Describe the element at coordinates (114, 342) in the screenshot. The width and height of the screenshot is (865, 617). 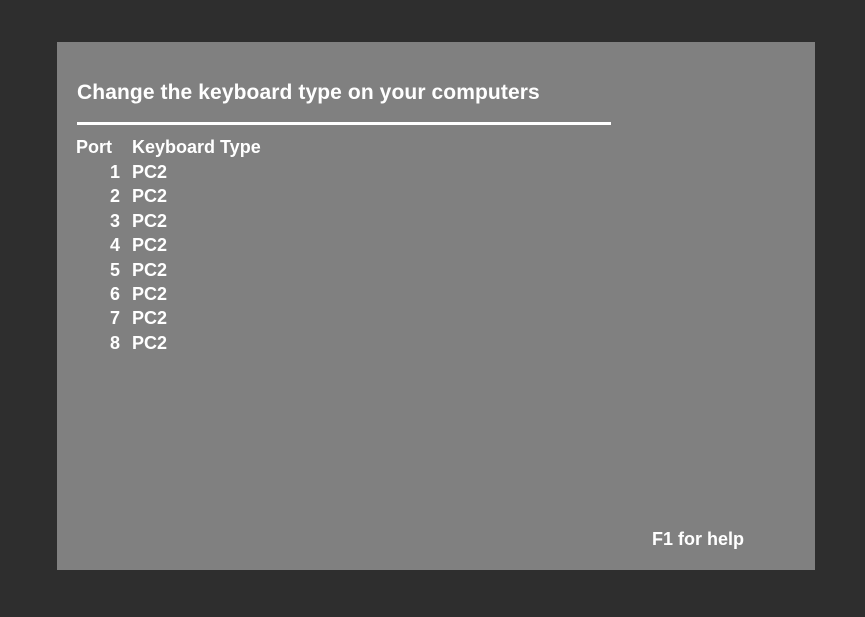
I see `port-number: 8` at that location.